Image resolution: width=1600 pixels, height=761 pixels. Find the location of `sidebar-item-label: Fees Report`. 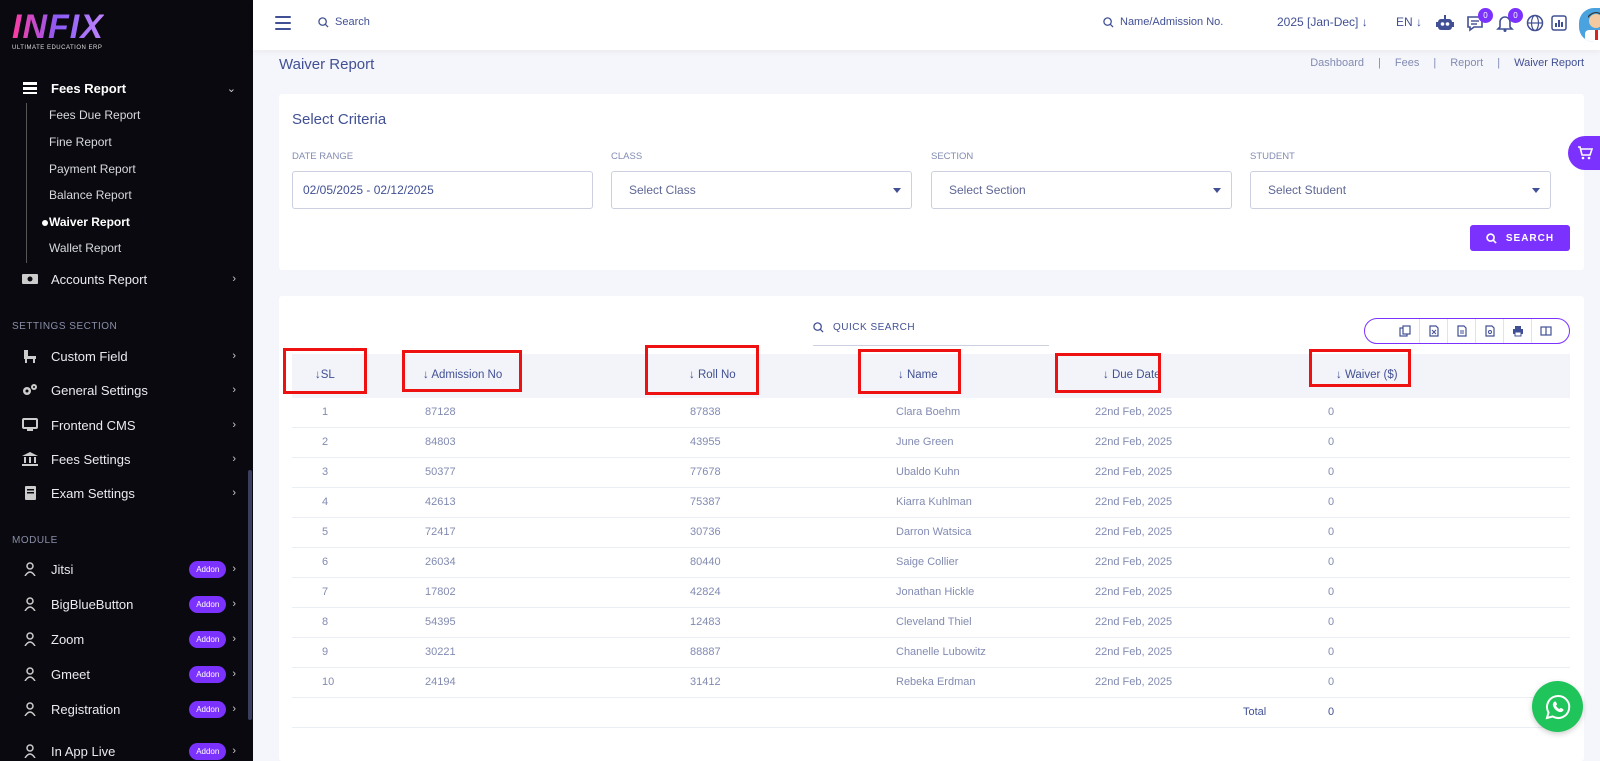

sidebar-item-label: Fees Report is located at coordinates (89, 88).